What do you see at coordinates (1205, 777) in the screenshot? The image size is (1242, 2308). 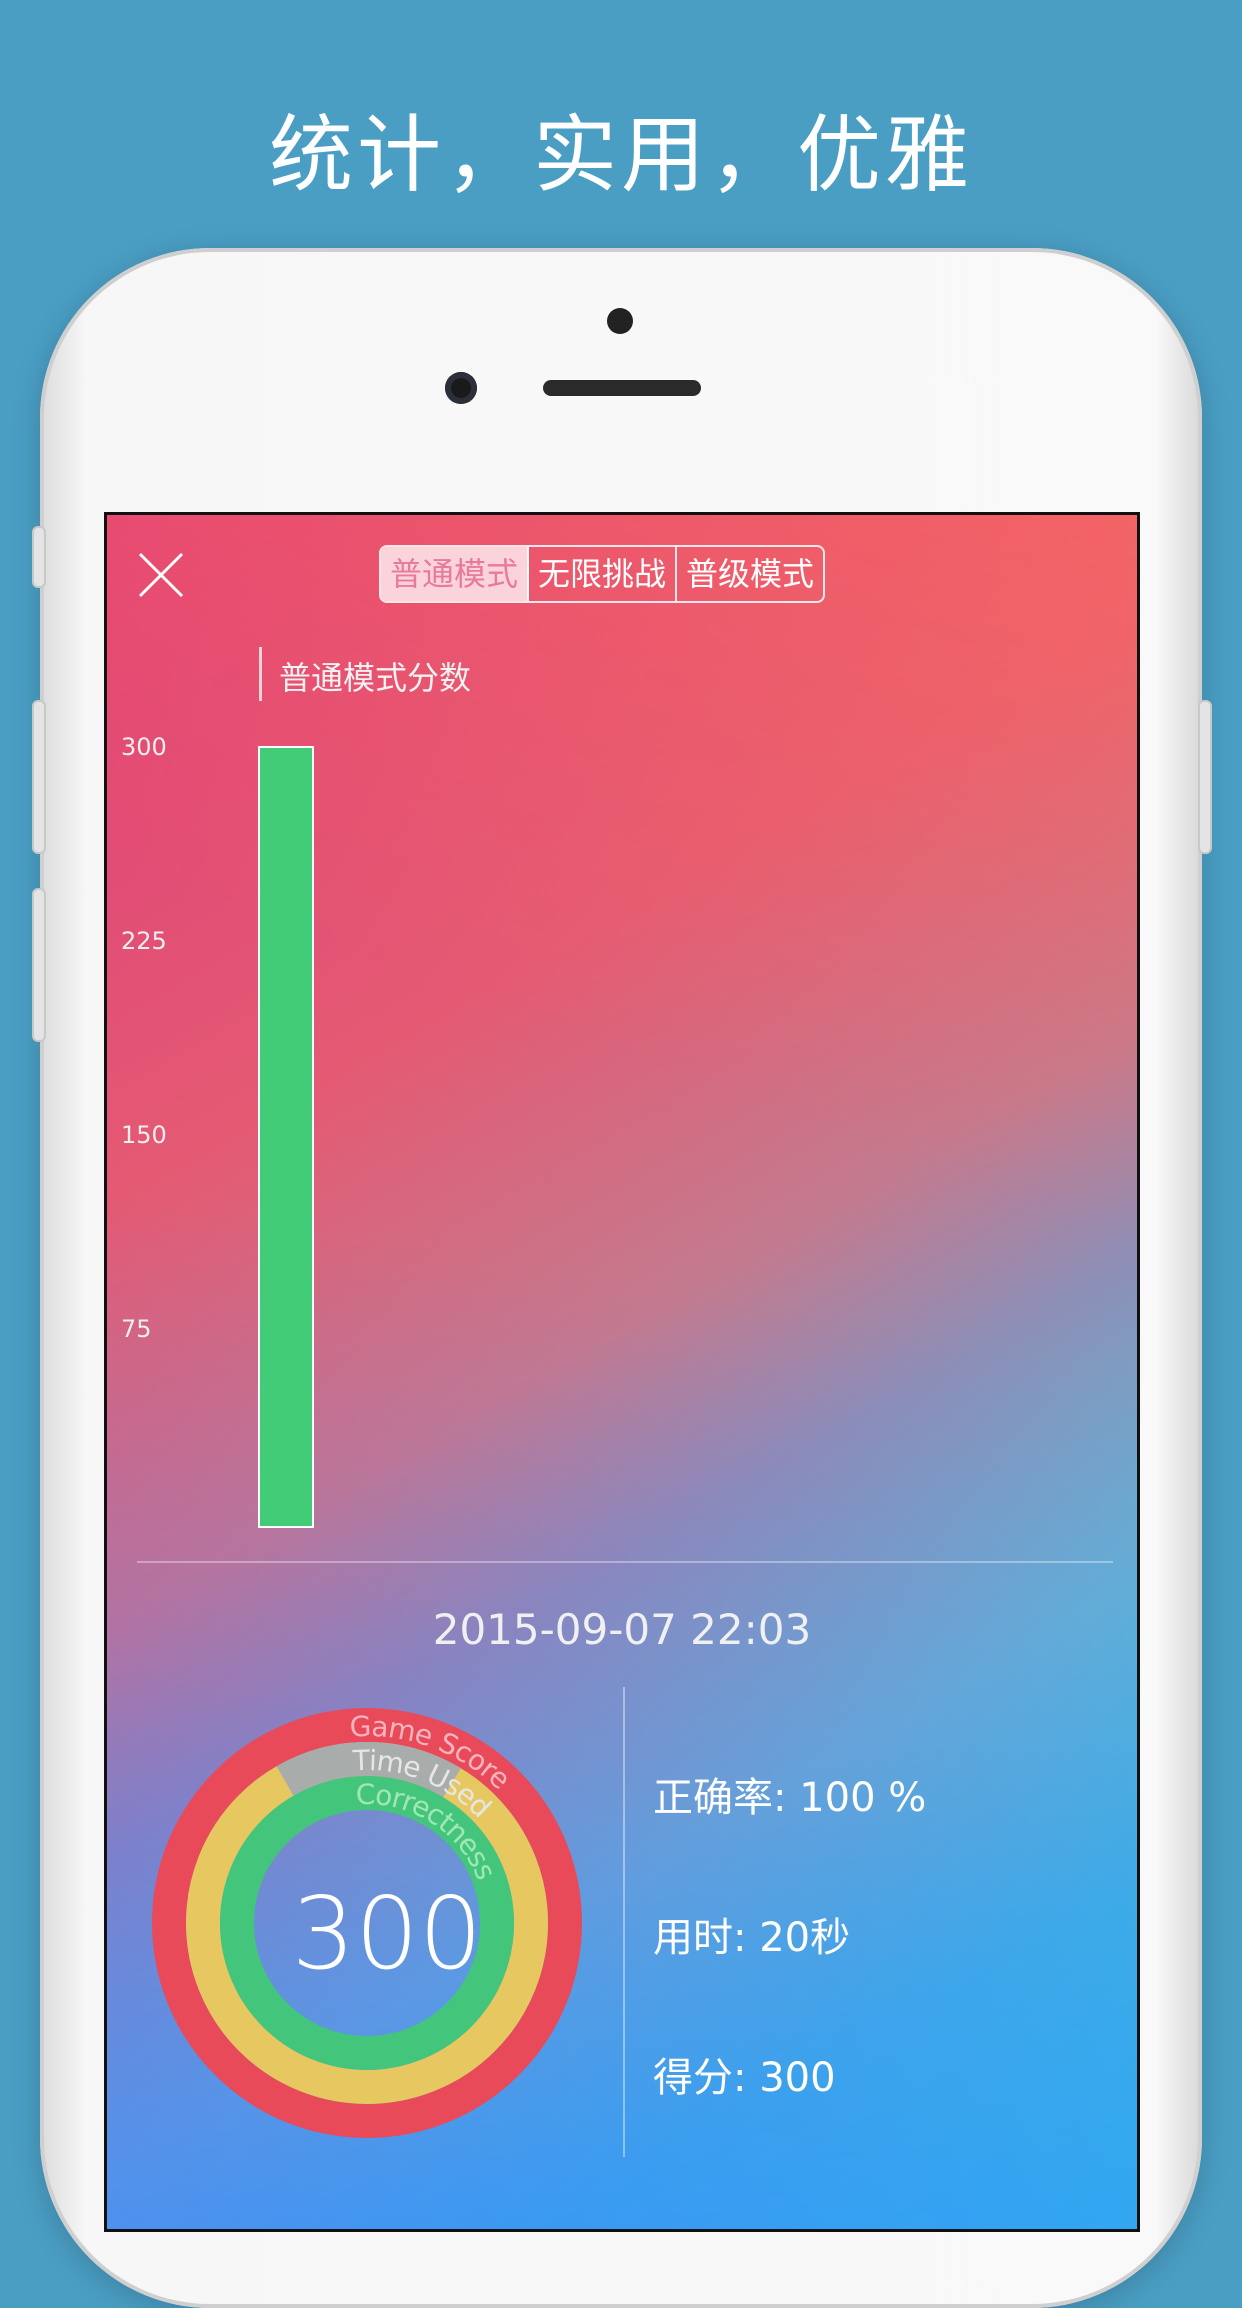 I see `power-button` at bounding box center [1205, 777].